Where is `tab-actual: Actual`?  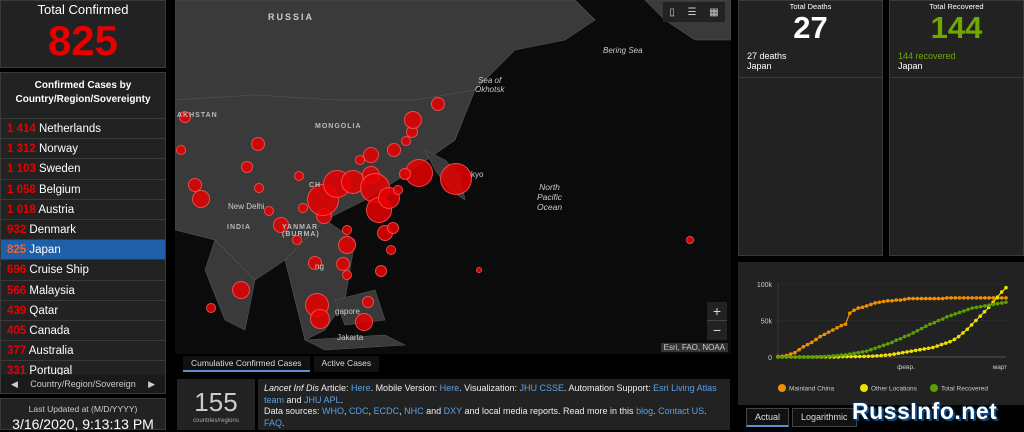
tab-actual: Actual is located at coordinates (768, 417).